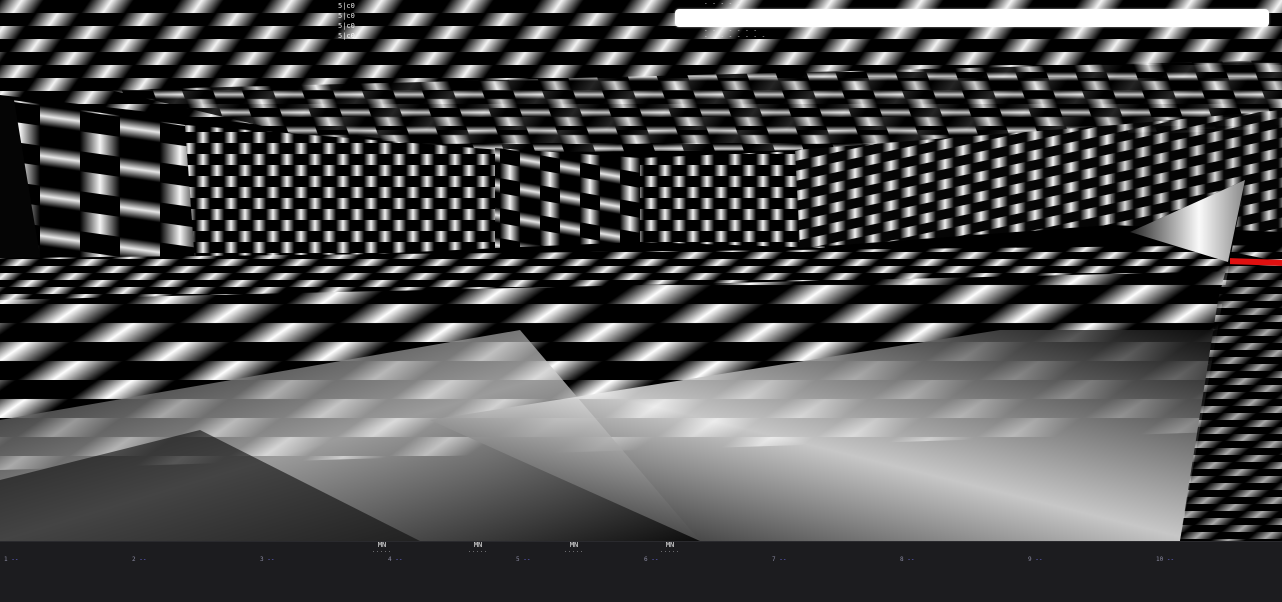 Image resolution: width=1282 pixels, height=602 pixels. I want to click on slot-key: 5 --, so click(523, 559).